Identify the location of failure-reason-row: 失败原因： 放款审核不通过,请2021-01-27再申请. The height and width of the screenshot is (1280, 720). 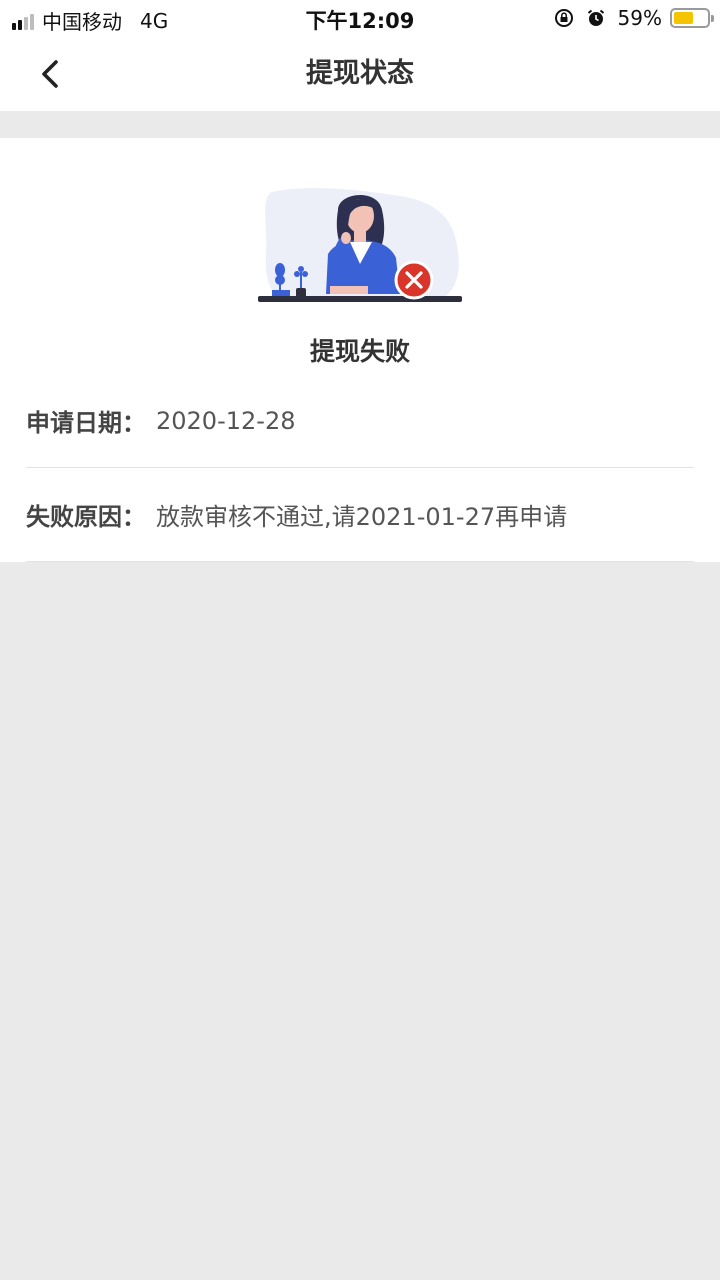
(360, 515).